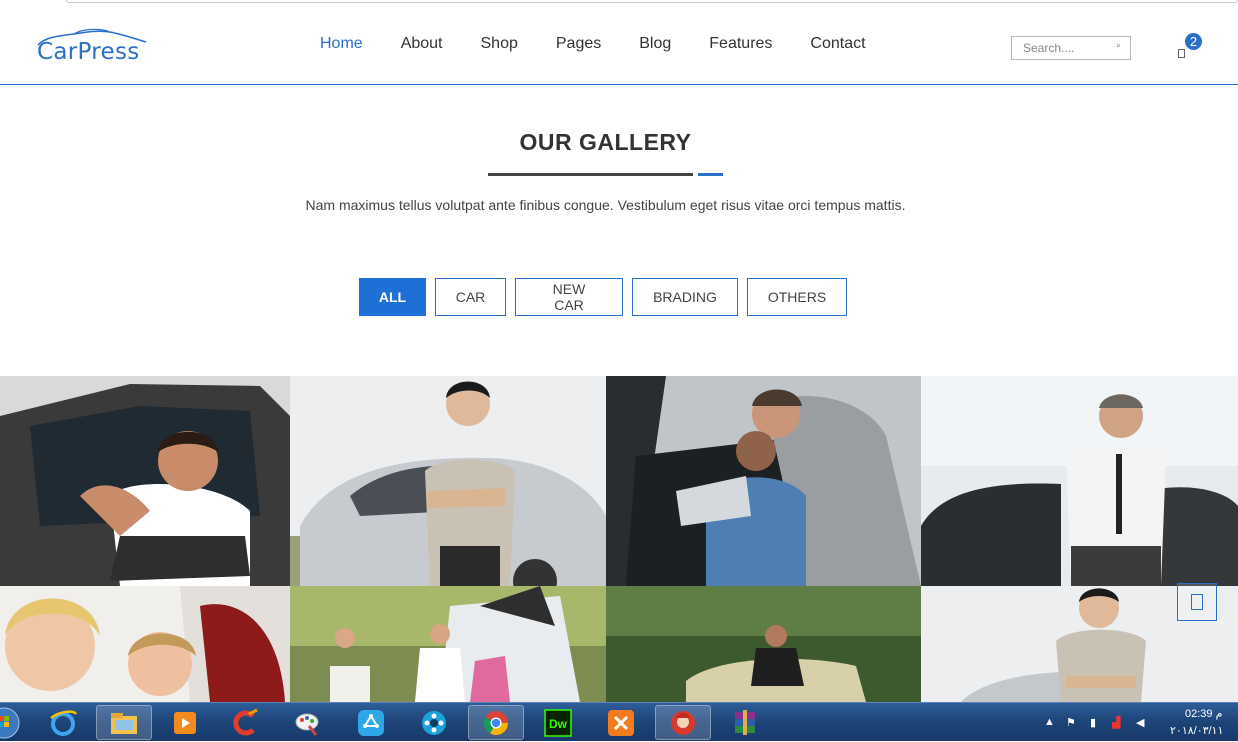 The height and width of the screenshot is (742, 1238). Describe the element at coordinates (652, 1) in the screenshot. I see `browser-frame` at that location.